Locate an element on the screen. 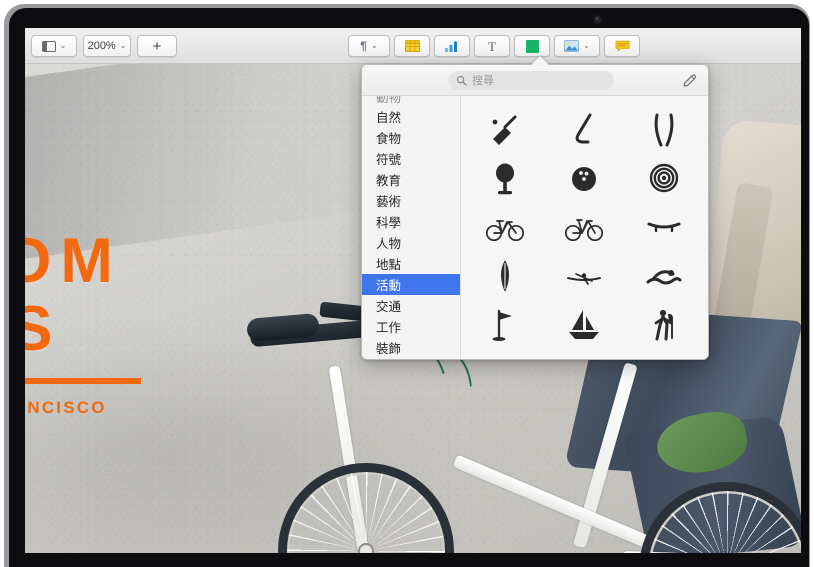 The image size is (814, 567). skateboard-icon is located at coordinates (664, 227).